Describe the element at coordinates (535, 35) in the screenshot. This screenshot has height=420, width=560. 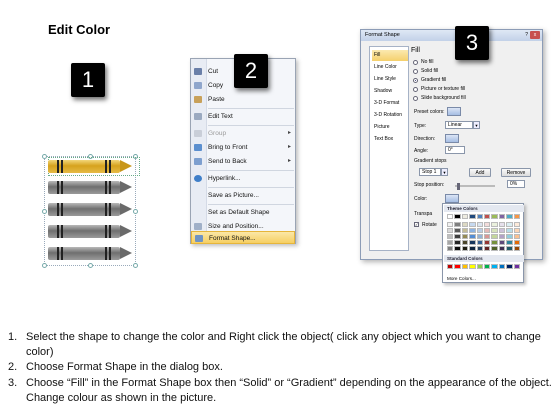
I see `close-button: x` at that location.